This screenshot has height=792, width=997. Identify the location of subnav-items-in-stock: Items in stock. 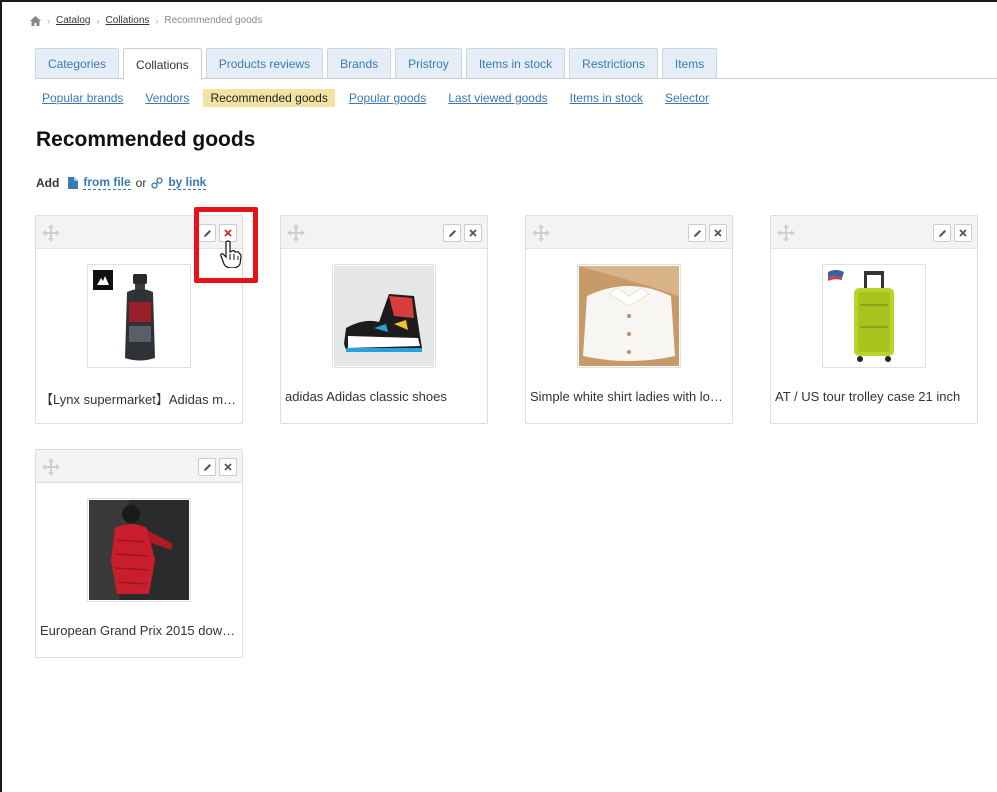
(606, 98).